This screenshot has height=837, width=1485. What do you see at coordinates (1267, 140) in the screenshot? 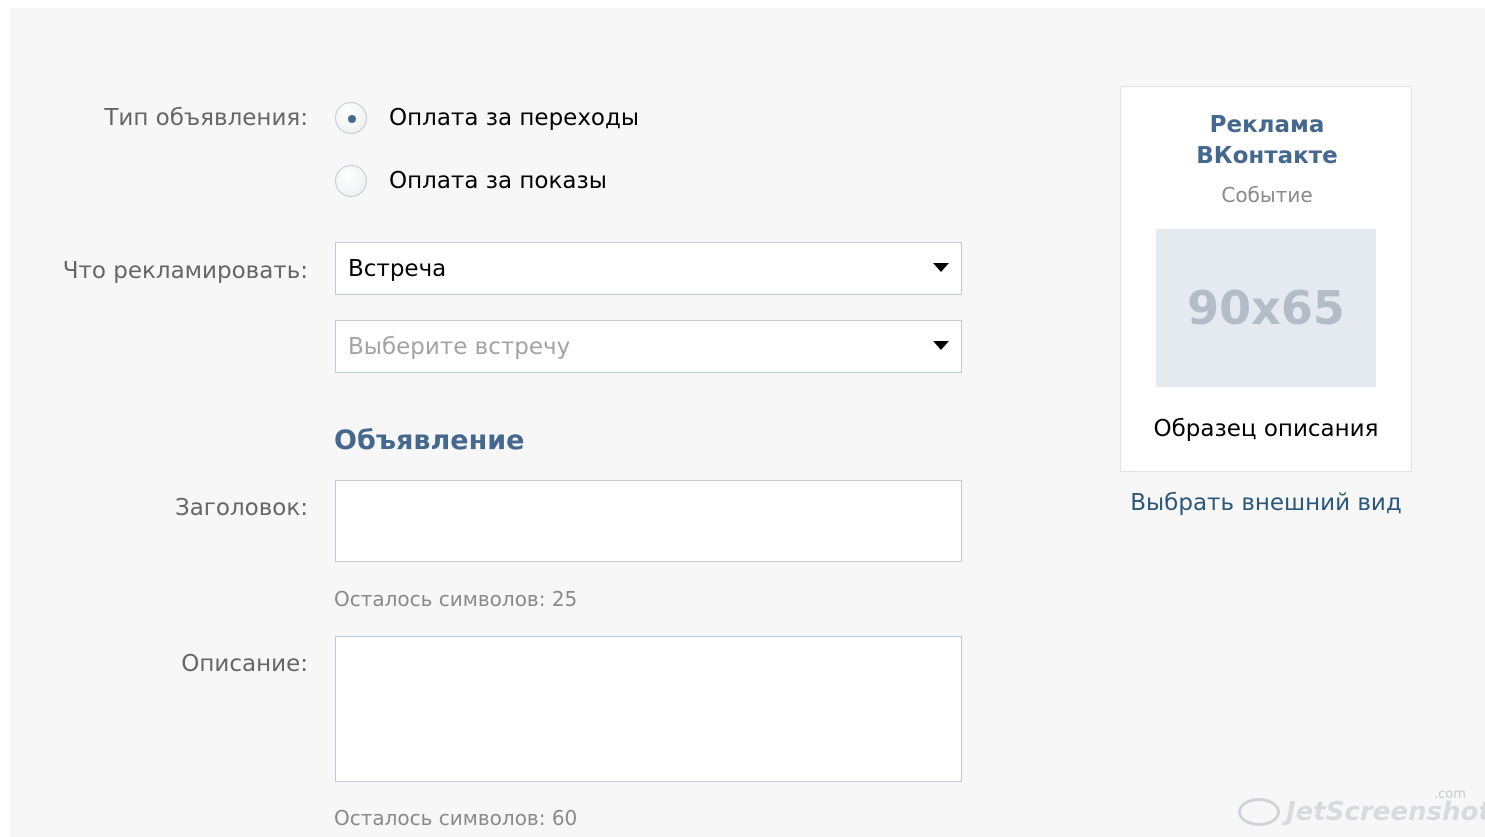
I see `preview-title: Реклама ВКонтакте` at bounding box center [1267, 140].